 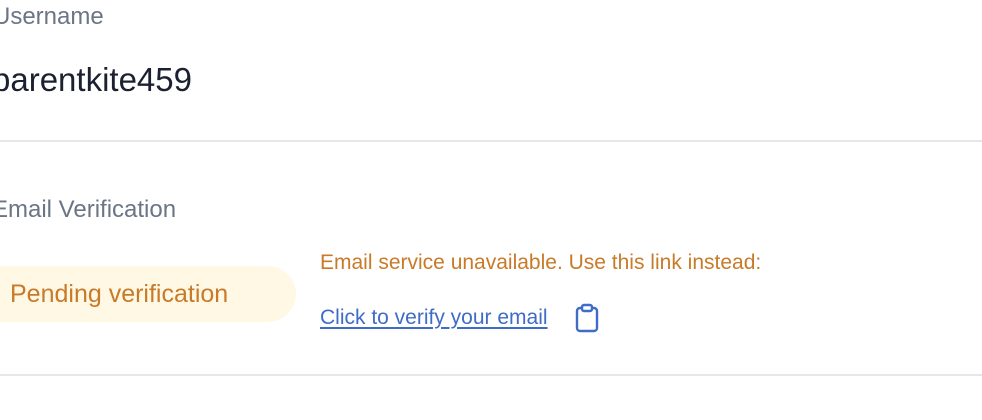 I want to click on verify-link-row: Click to verify your email, so click(x=461, y=318).